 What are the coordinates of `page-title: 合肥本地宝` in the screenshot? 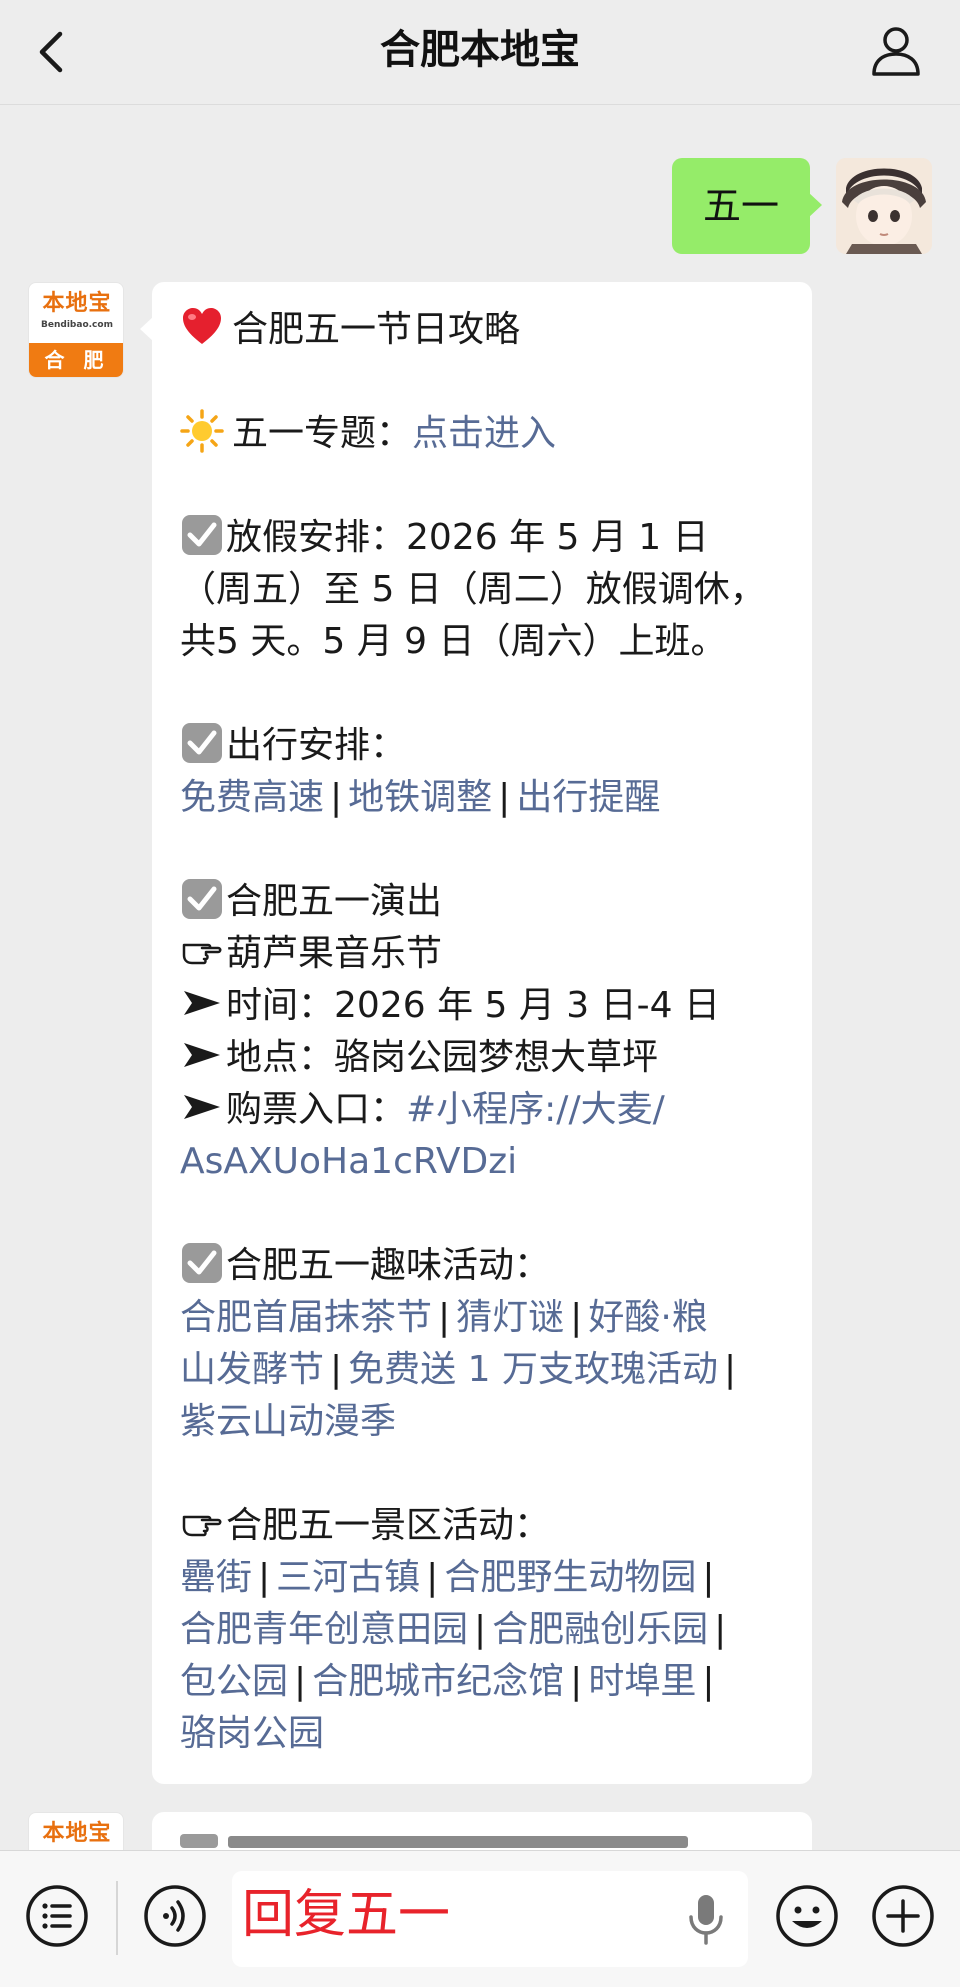 It's located at (480, 50).